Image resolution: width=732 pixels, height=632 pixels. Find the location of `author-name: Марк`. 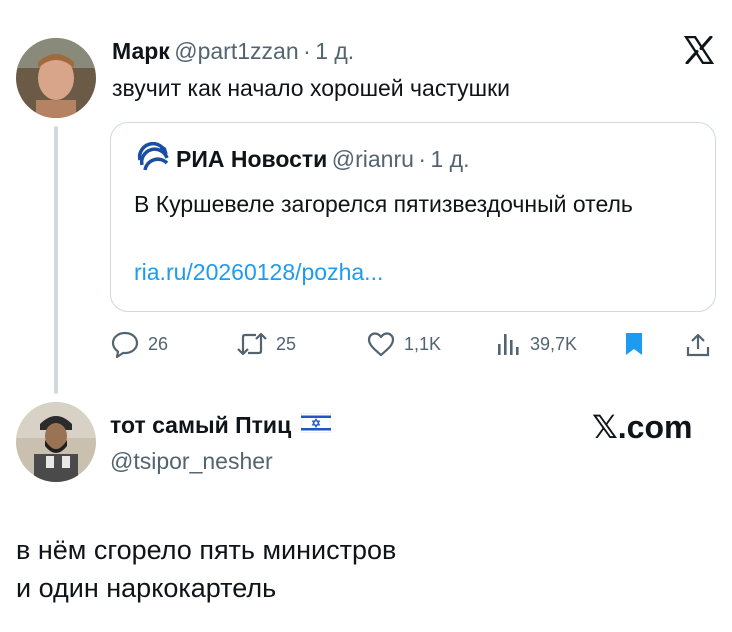

author-name: Марк is located at coordinates (141, 51).